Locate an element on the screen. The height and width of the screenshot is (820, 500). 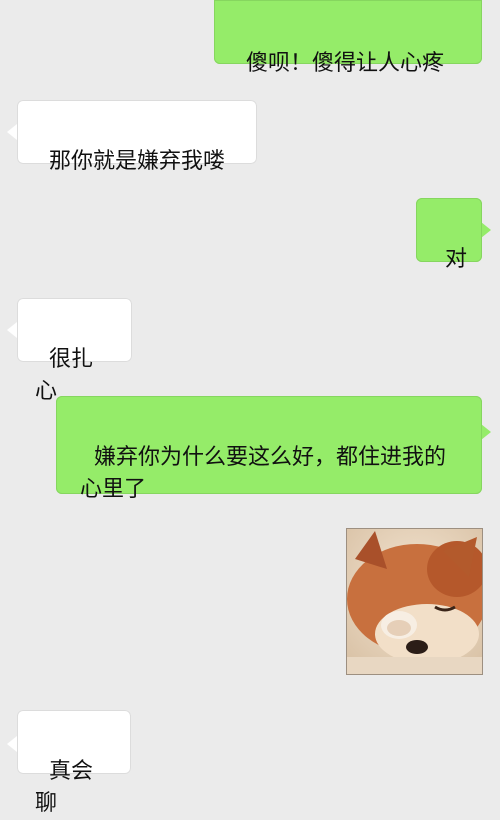
shiba-sticker-image is located at coordinates (414, 601).